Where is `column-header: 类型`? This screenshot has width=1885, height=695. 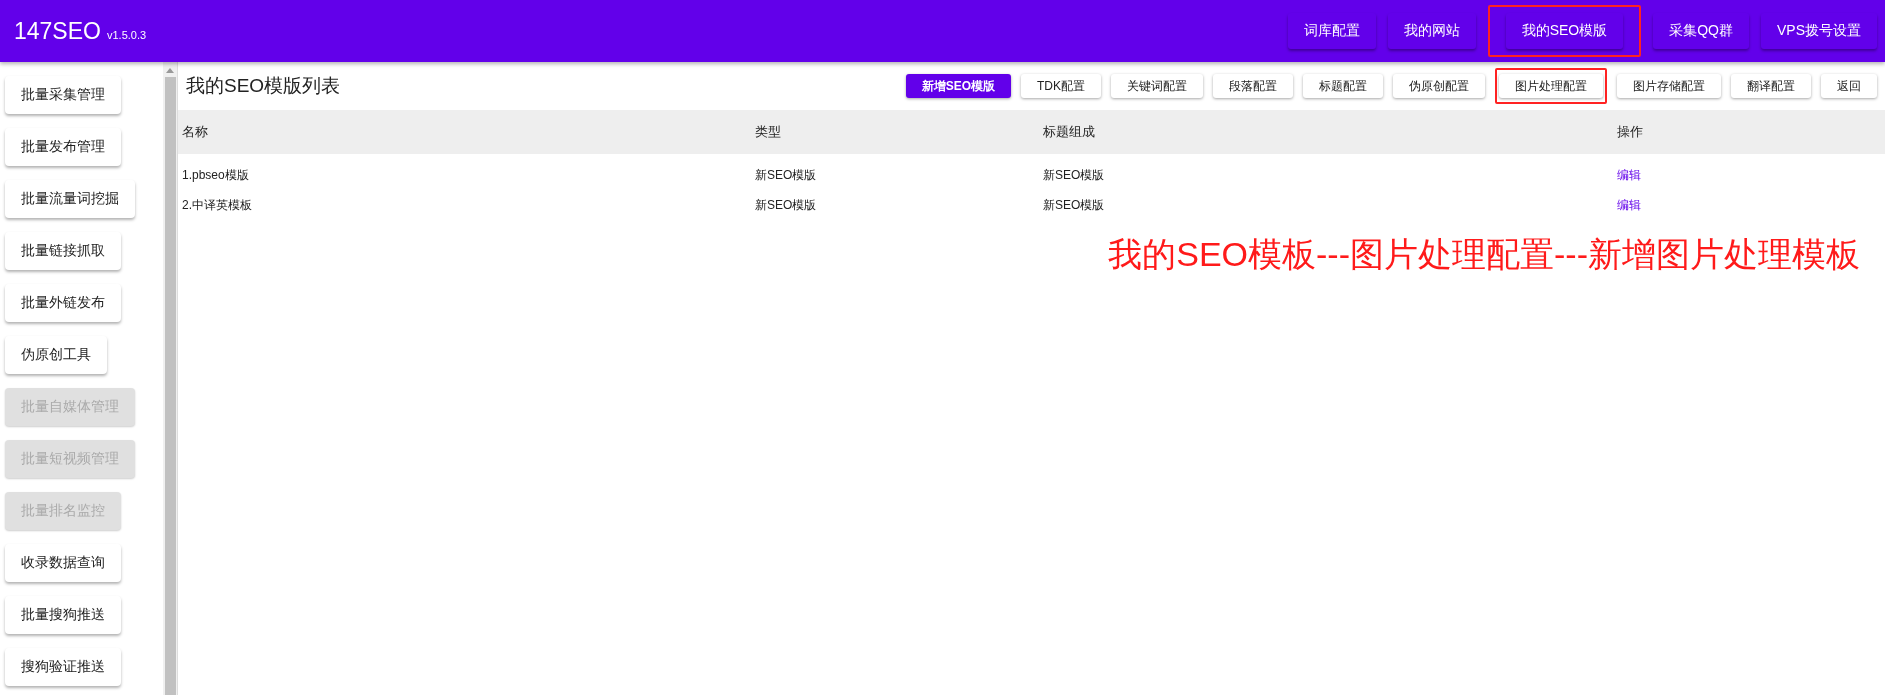
column-header: 类型 is located at coordinates (768, 132).